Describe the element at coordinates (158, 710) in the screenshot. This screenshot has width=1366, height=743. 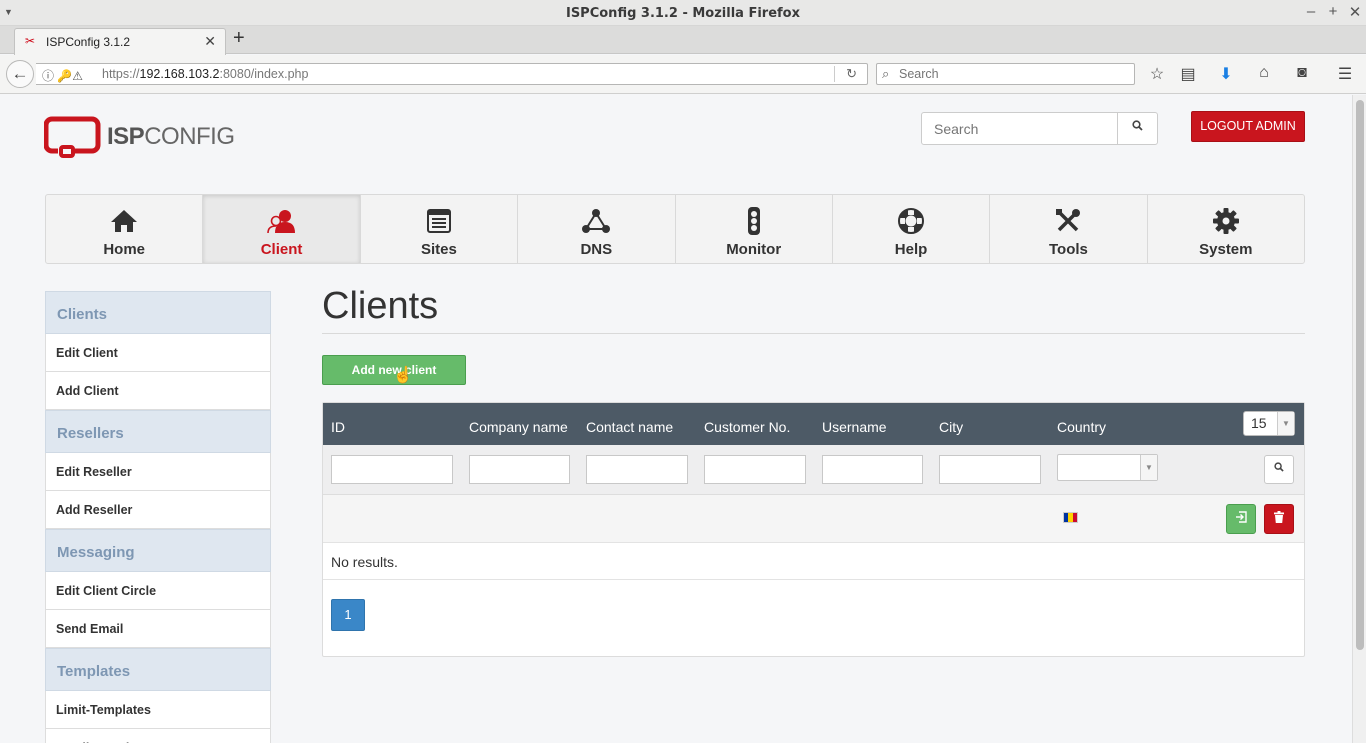
I see `sidebar-item-limit-templates: Limit-Templates` at that location.